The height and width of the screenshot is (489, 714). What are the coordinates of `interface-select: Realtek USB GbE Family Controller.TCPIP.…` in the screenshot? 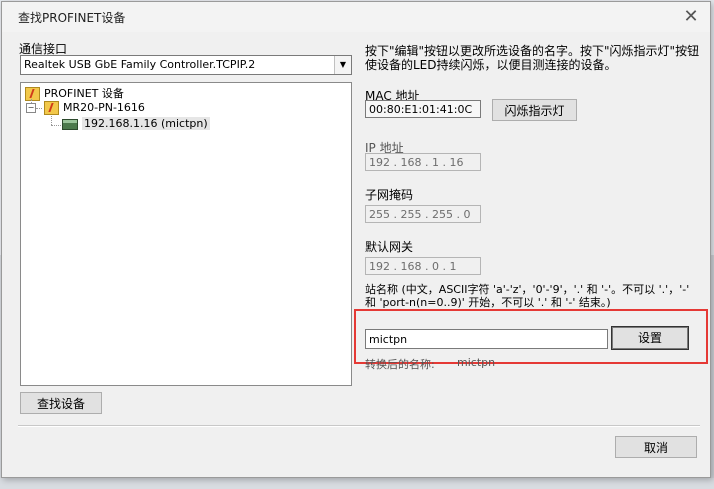 It's located at (186, 65).